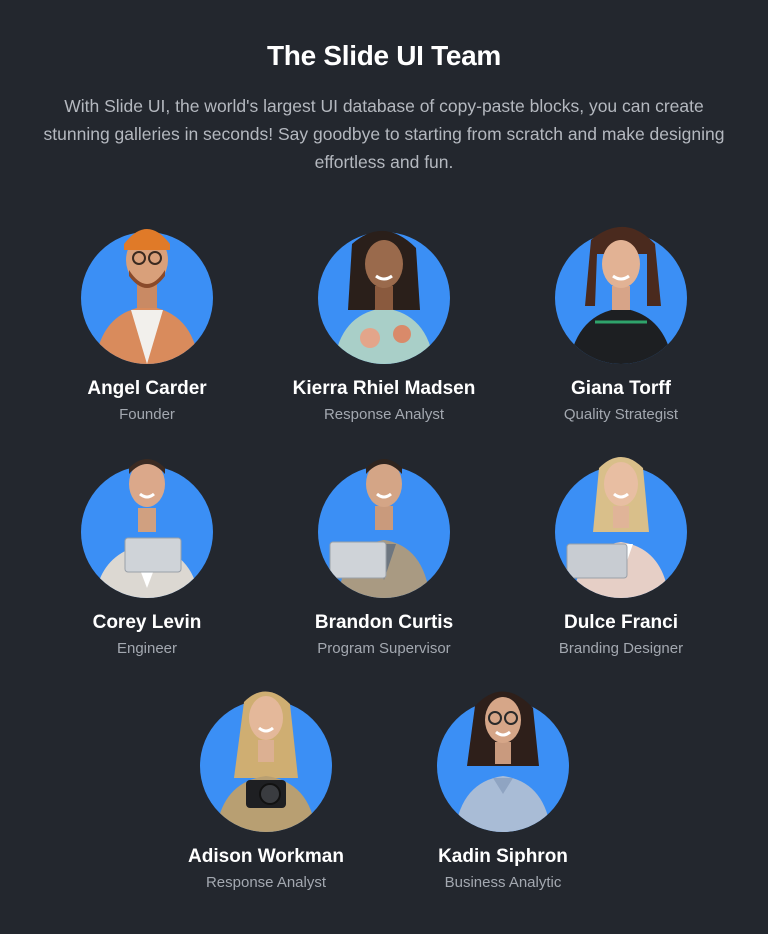 This screenshot has height=934, width=768. What do you see at coordinates (147, 648) in the screenshot?
I see `member-role: Engineer` at bounding box center [147, 648].